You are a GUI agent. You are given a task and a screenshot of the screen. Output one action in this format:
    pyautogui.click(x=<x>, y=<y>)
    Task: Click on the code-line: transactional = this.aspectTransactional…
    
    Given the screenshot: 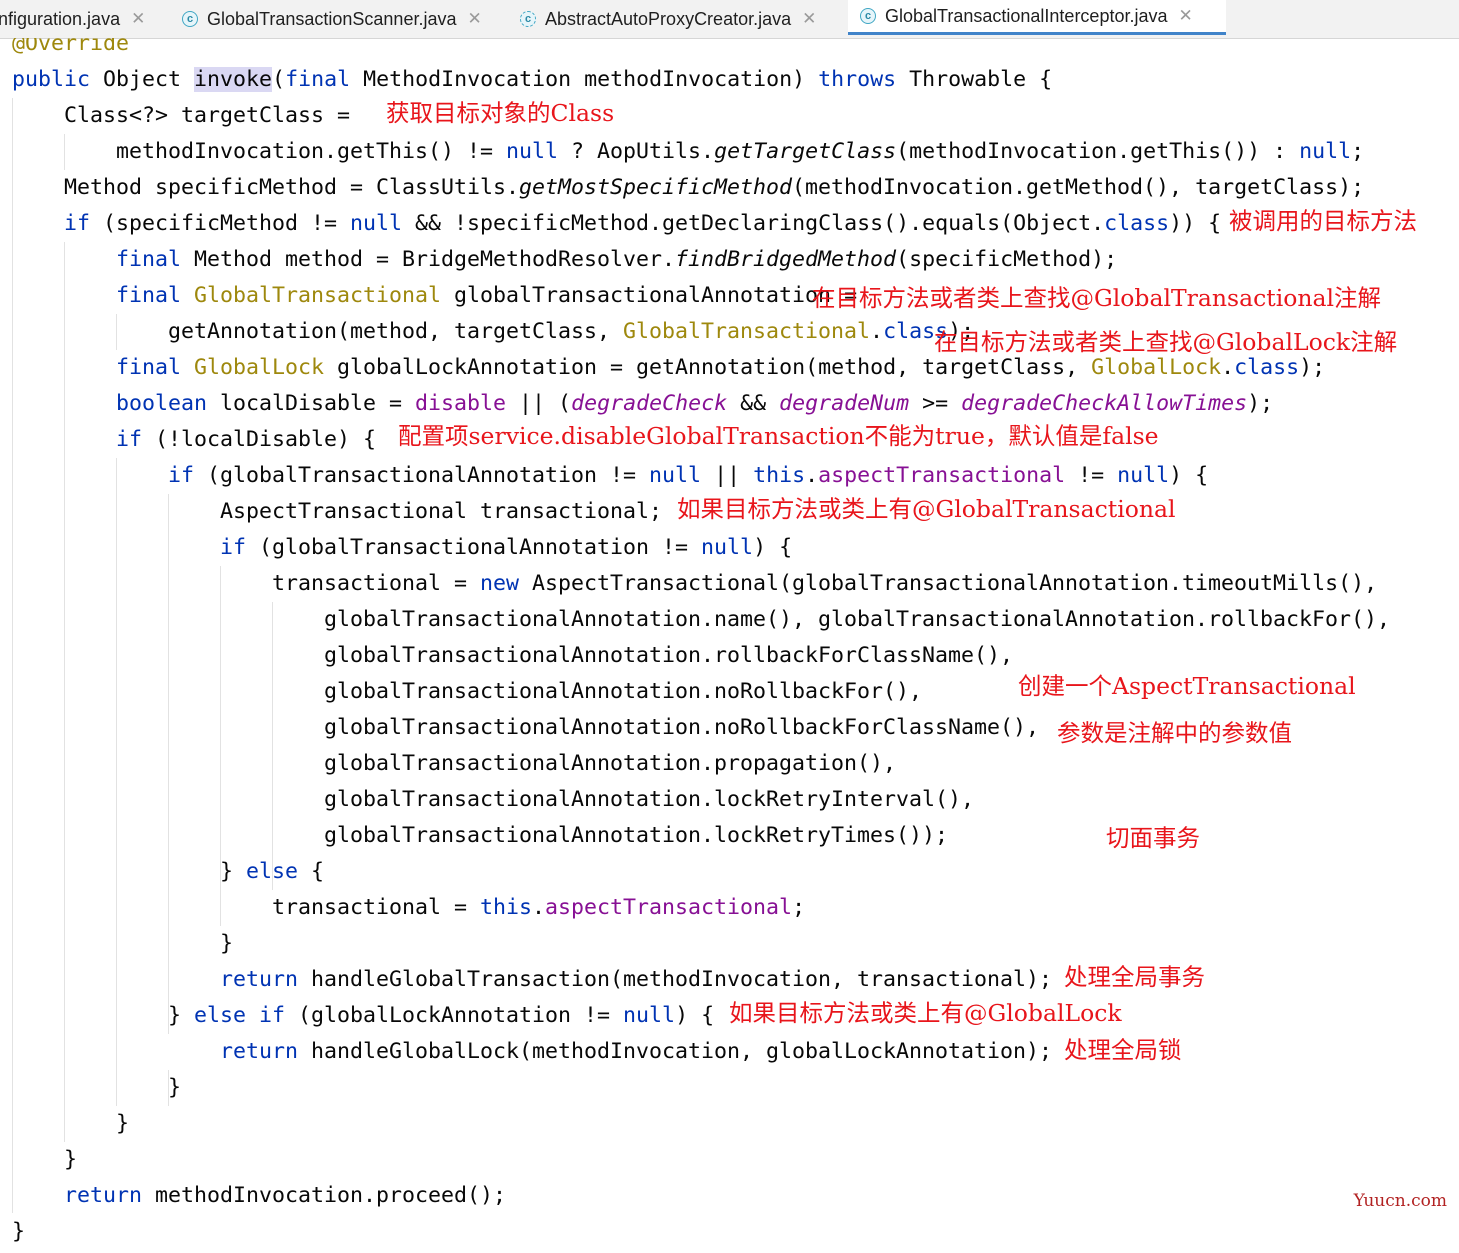 What is the action you would take?
    pyautogui.click(x=539, y=907)
    